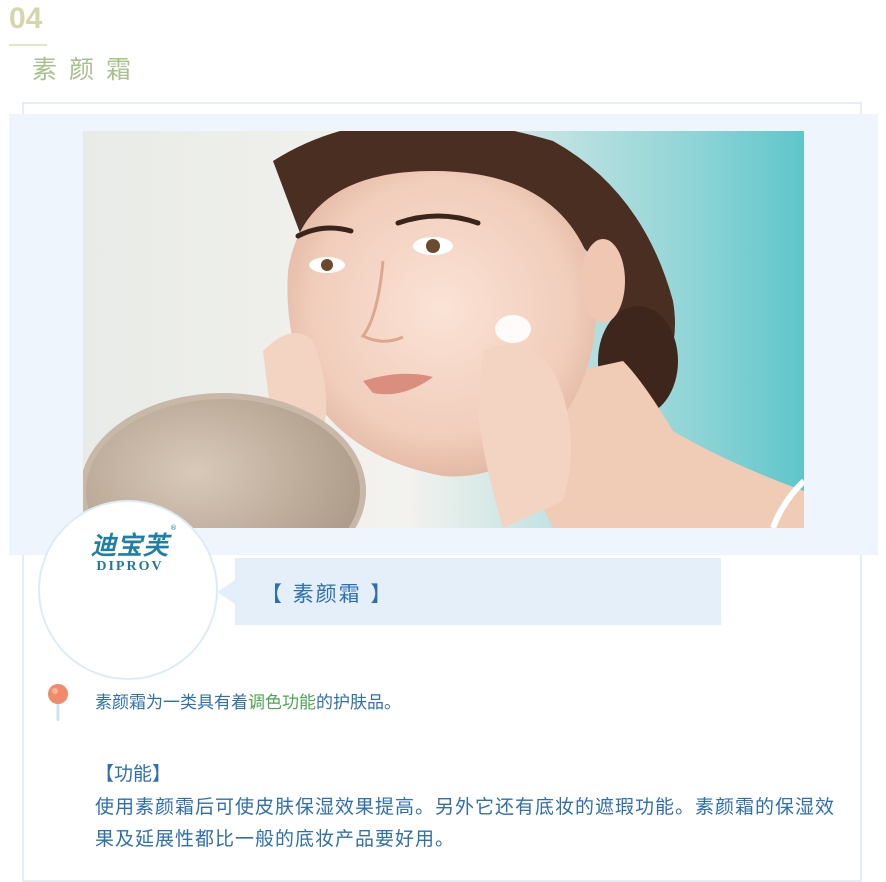  I want to click on product-label-text: 【 素颜霜 】, so click(327, 594).